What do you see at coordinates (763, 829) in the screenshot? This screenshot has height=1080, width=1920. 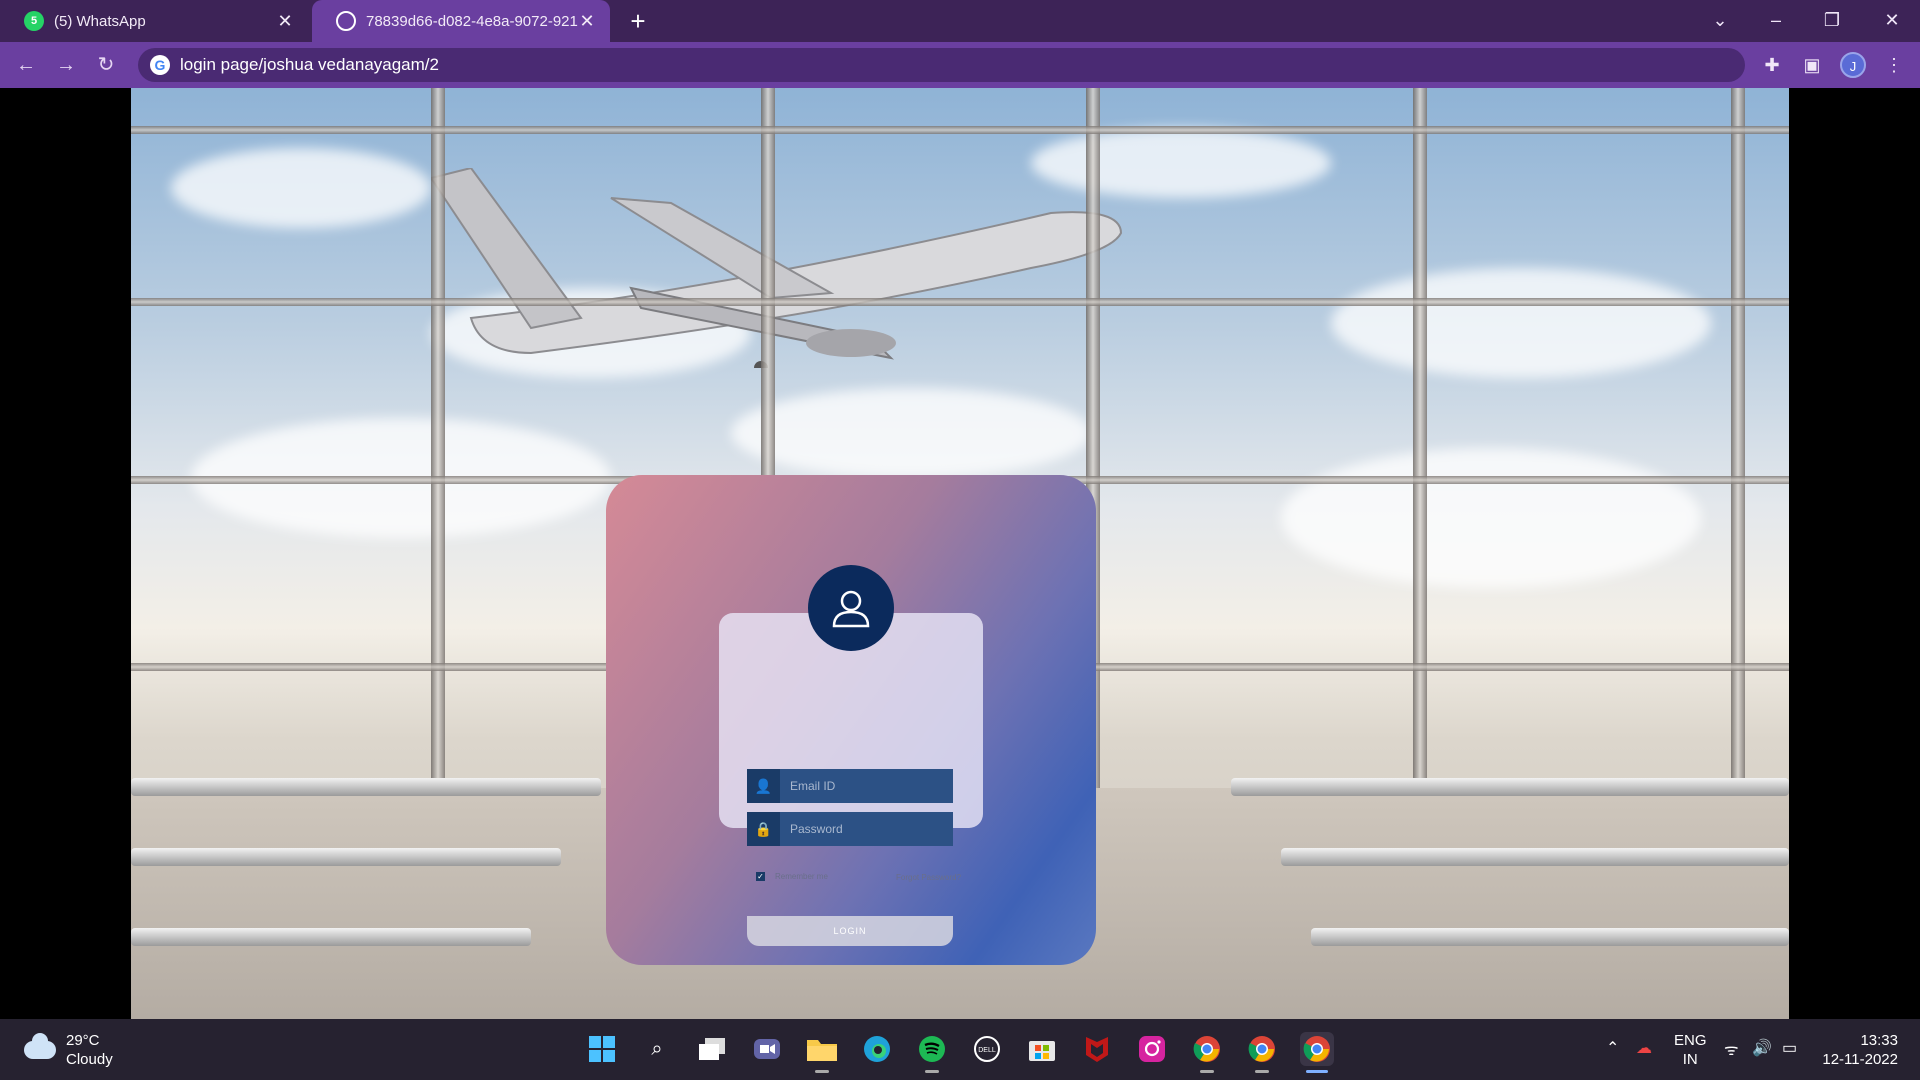 I see `lock-icon: 🔒` at bounding box center [763, 829].